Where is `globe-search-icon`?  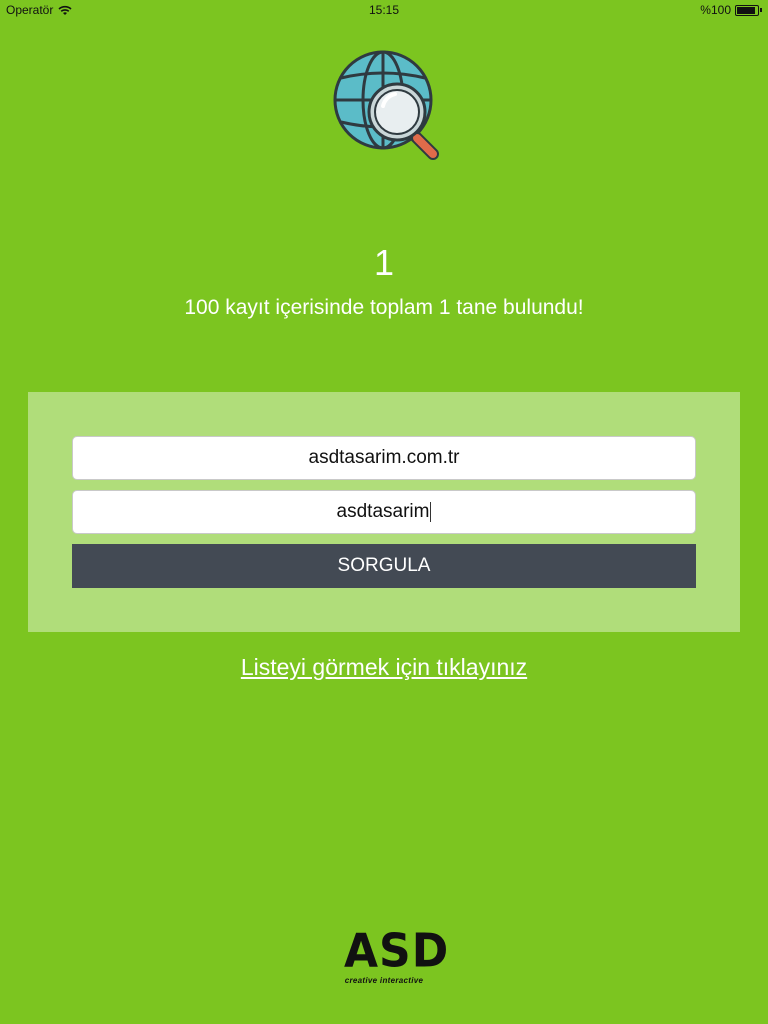
globe-search-icon is located at coordinates (386, 105).